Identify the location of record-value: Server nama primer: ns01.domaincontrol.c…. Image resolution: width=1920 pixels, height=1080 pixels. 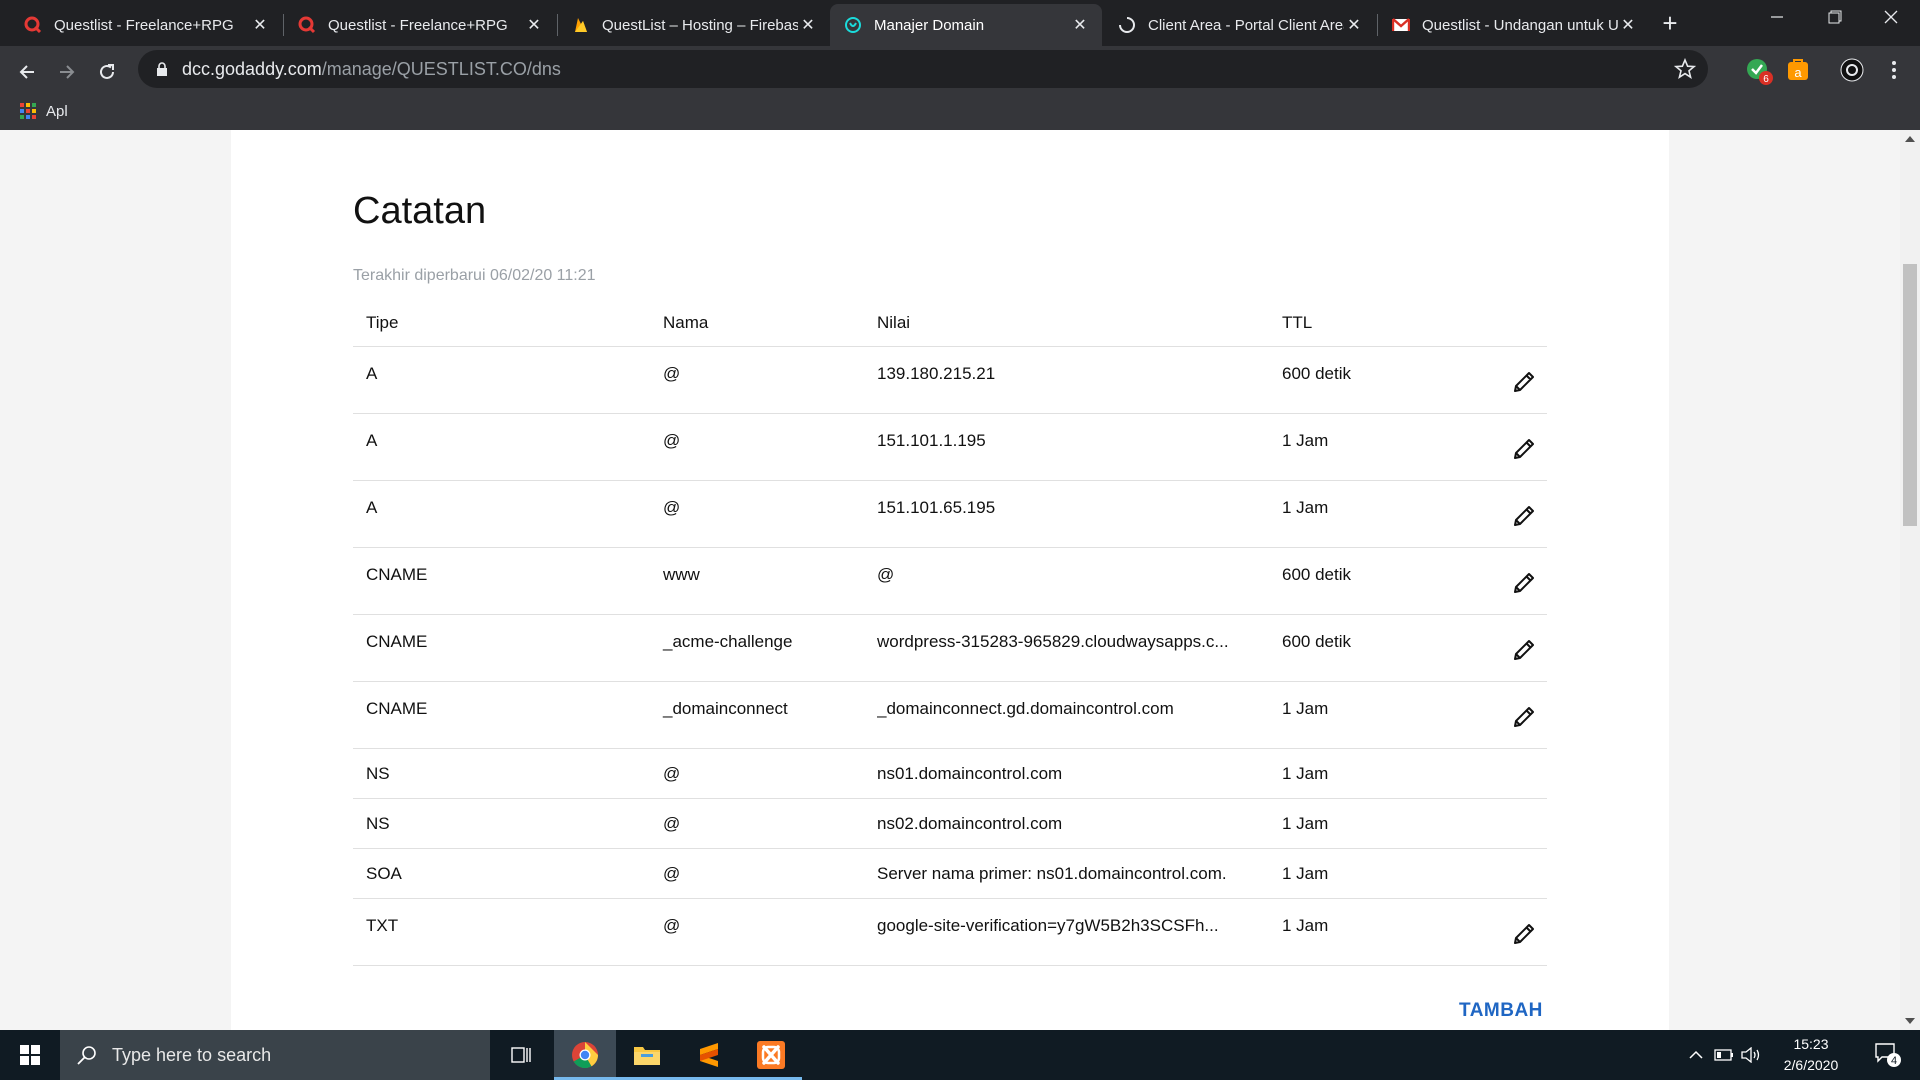
(1052, 873).